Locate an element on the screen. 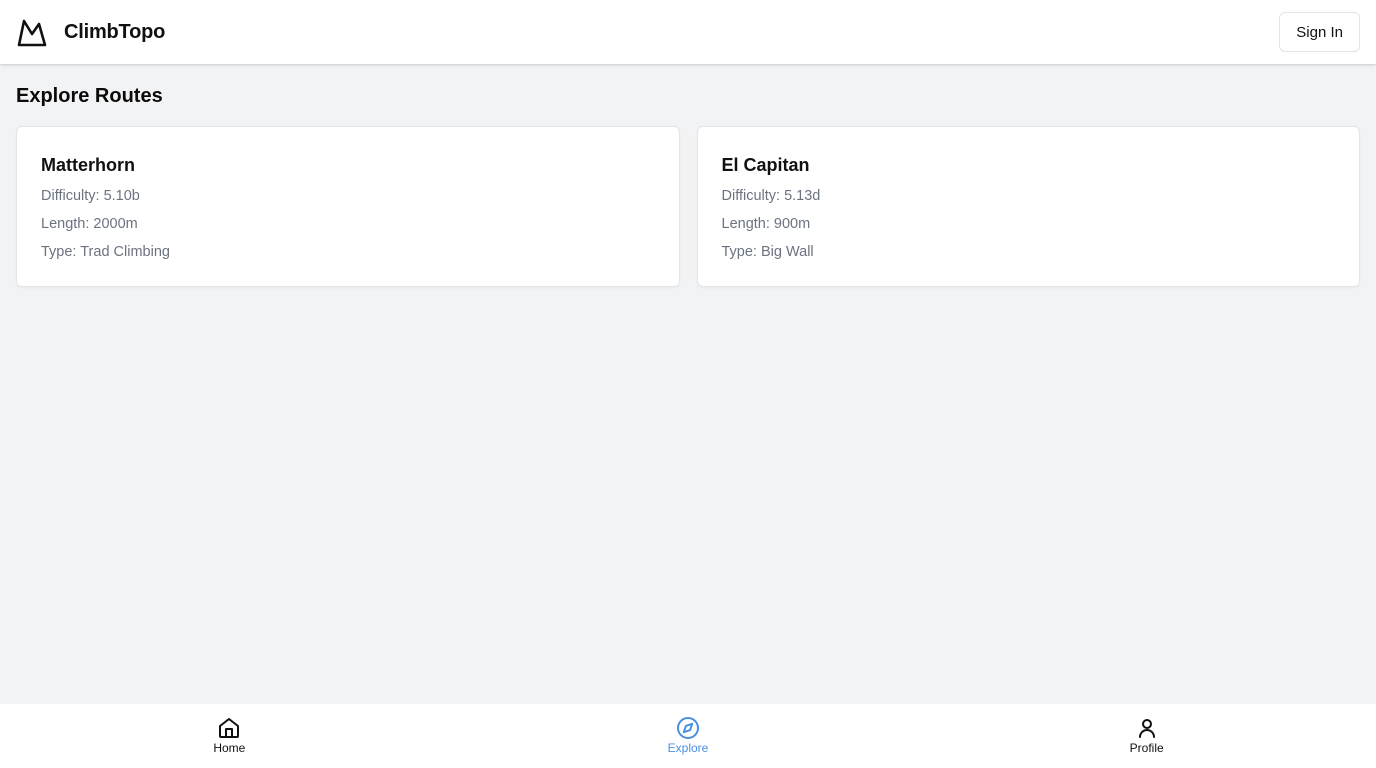  route-type: Type: Big Wall is located at coordinates (767, 252).